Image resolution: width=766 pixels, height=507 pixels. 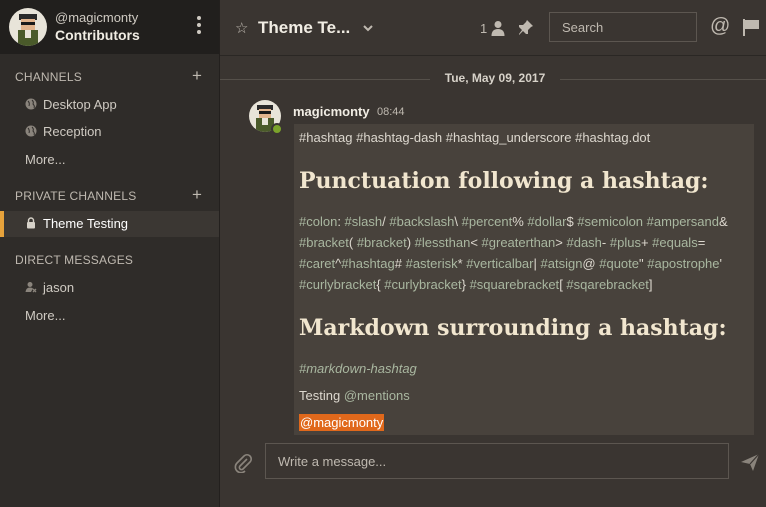 I want to click on hashtag-link: #atsign, so click(x=562, y=263).